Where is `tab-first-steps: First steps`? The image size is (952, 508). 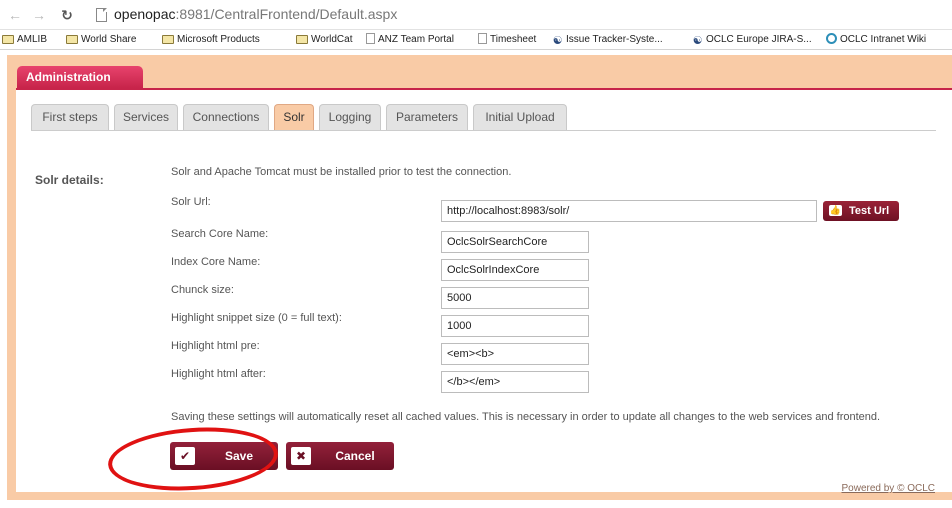 tab-first-steps: First steps is located at coordinates (70, 117).